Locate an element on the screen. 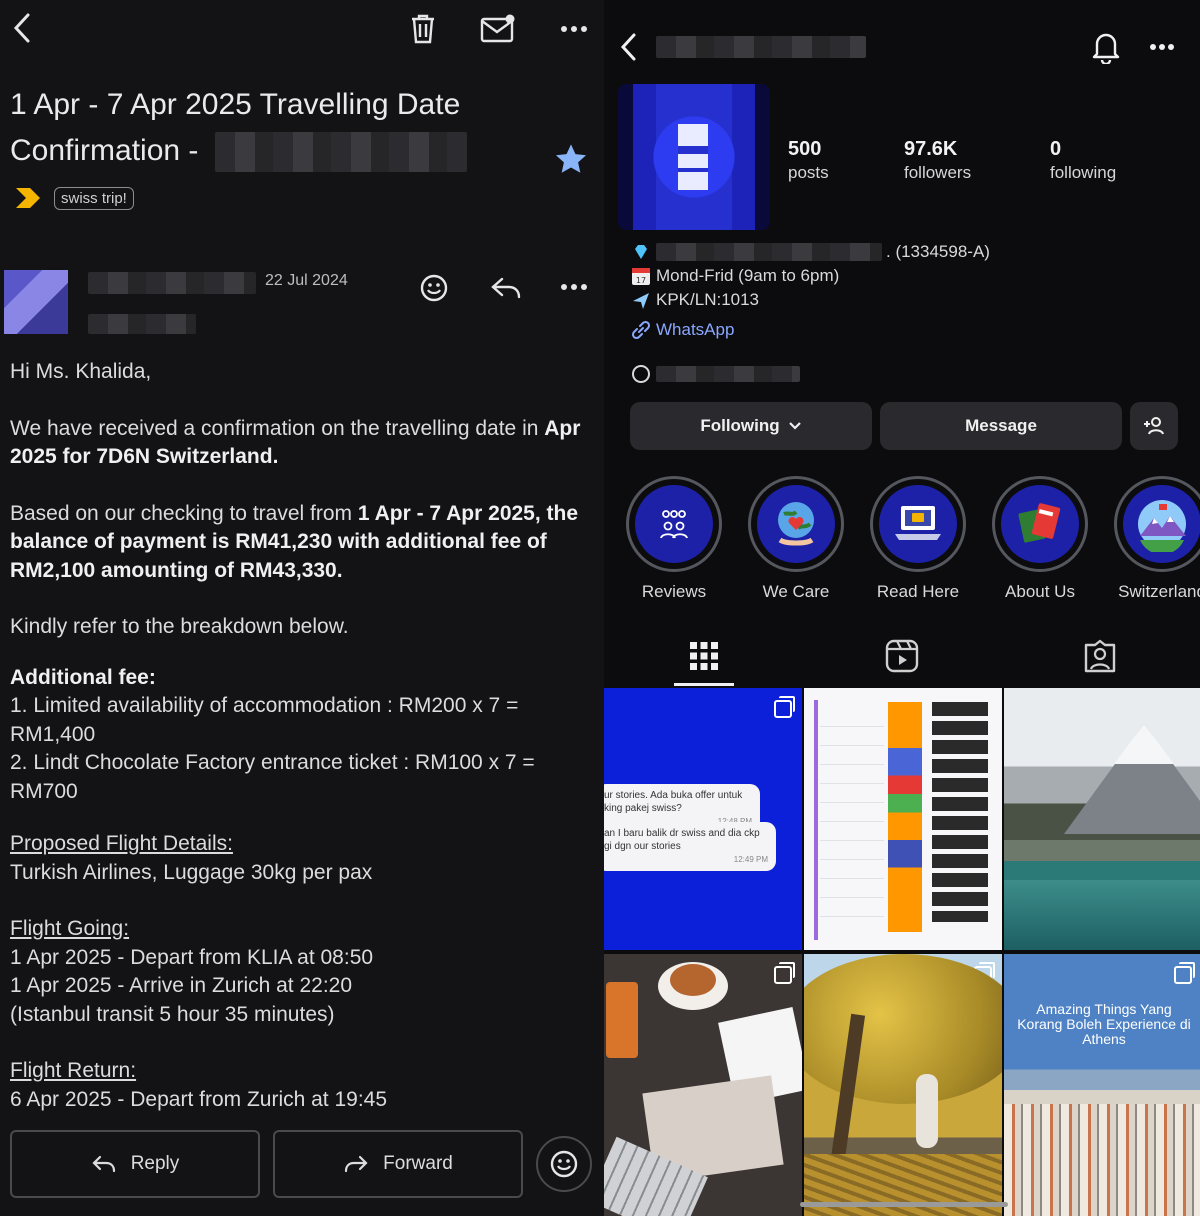 This screenshot has height=1216, width=1200. following-button: Following is located at coordinates (751, 426).